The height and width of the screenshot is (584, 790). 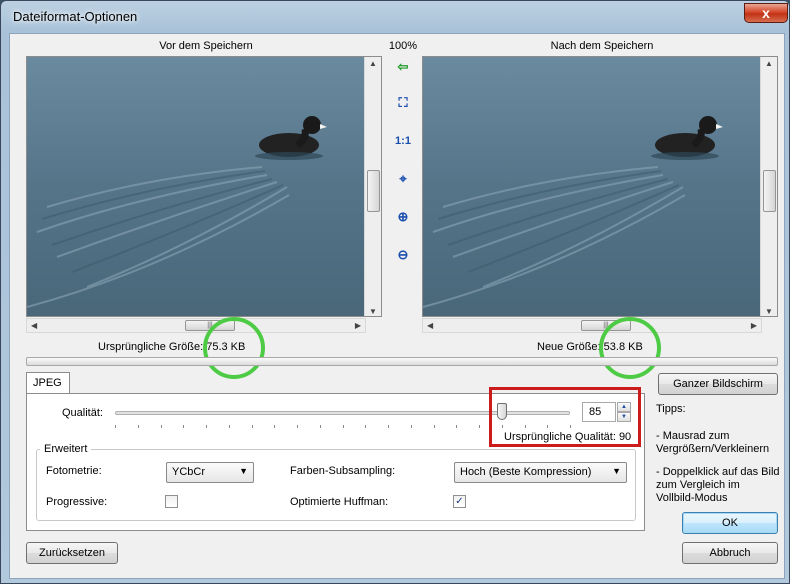 What do you see at coordinates (234, 348) in the screenshot?
I see `highlight-circle-original-size` at bounding box center [234, 348].